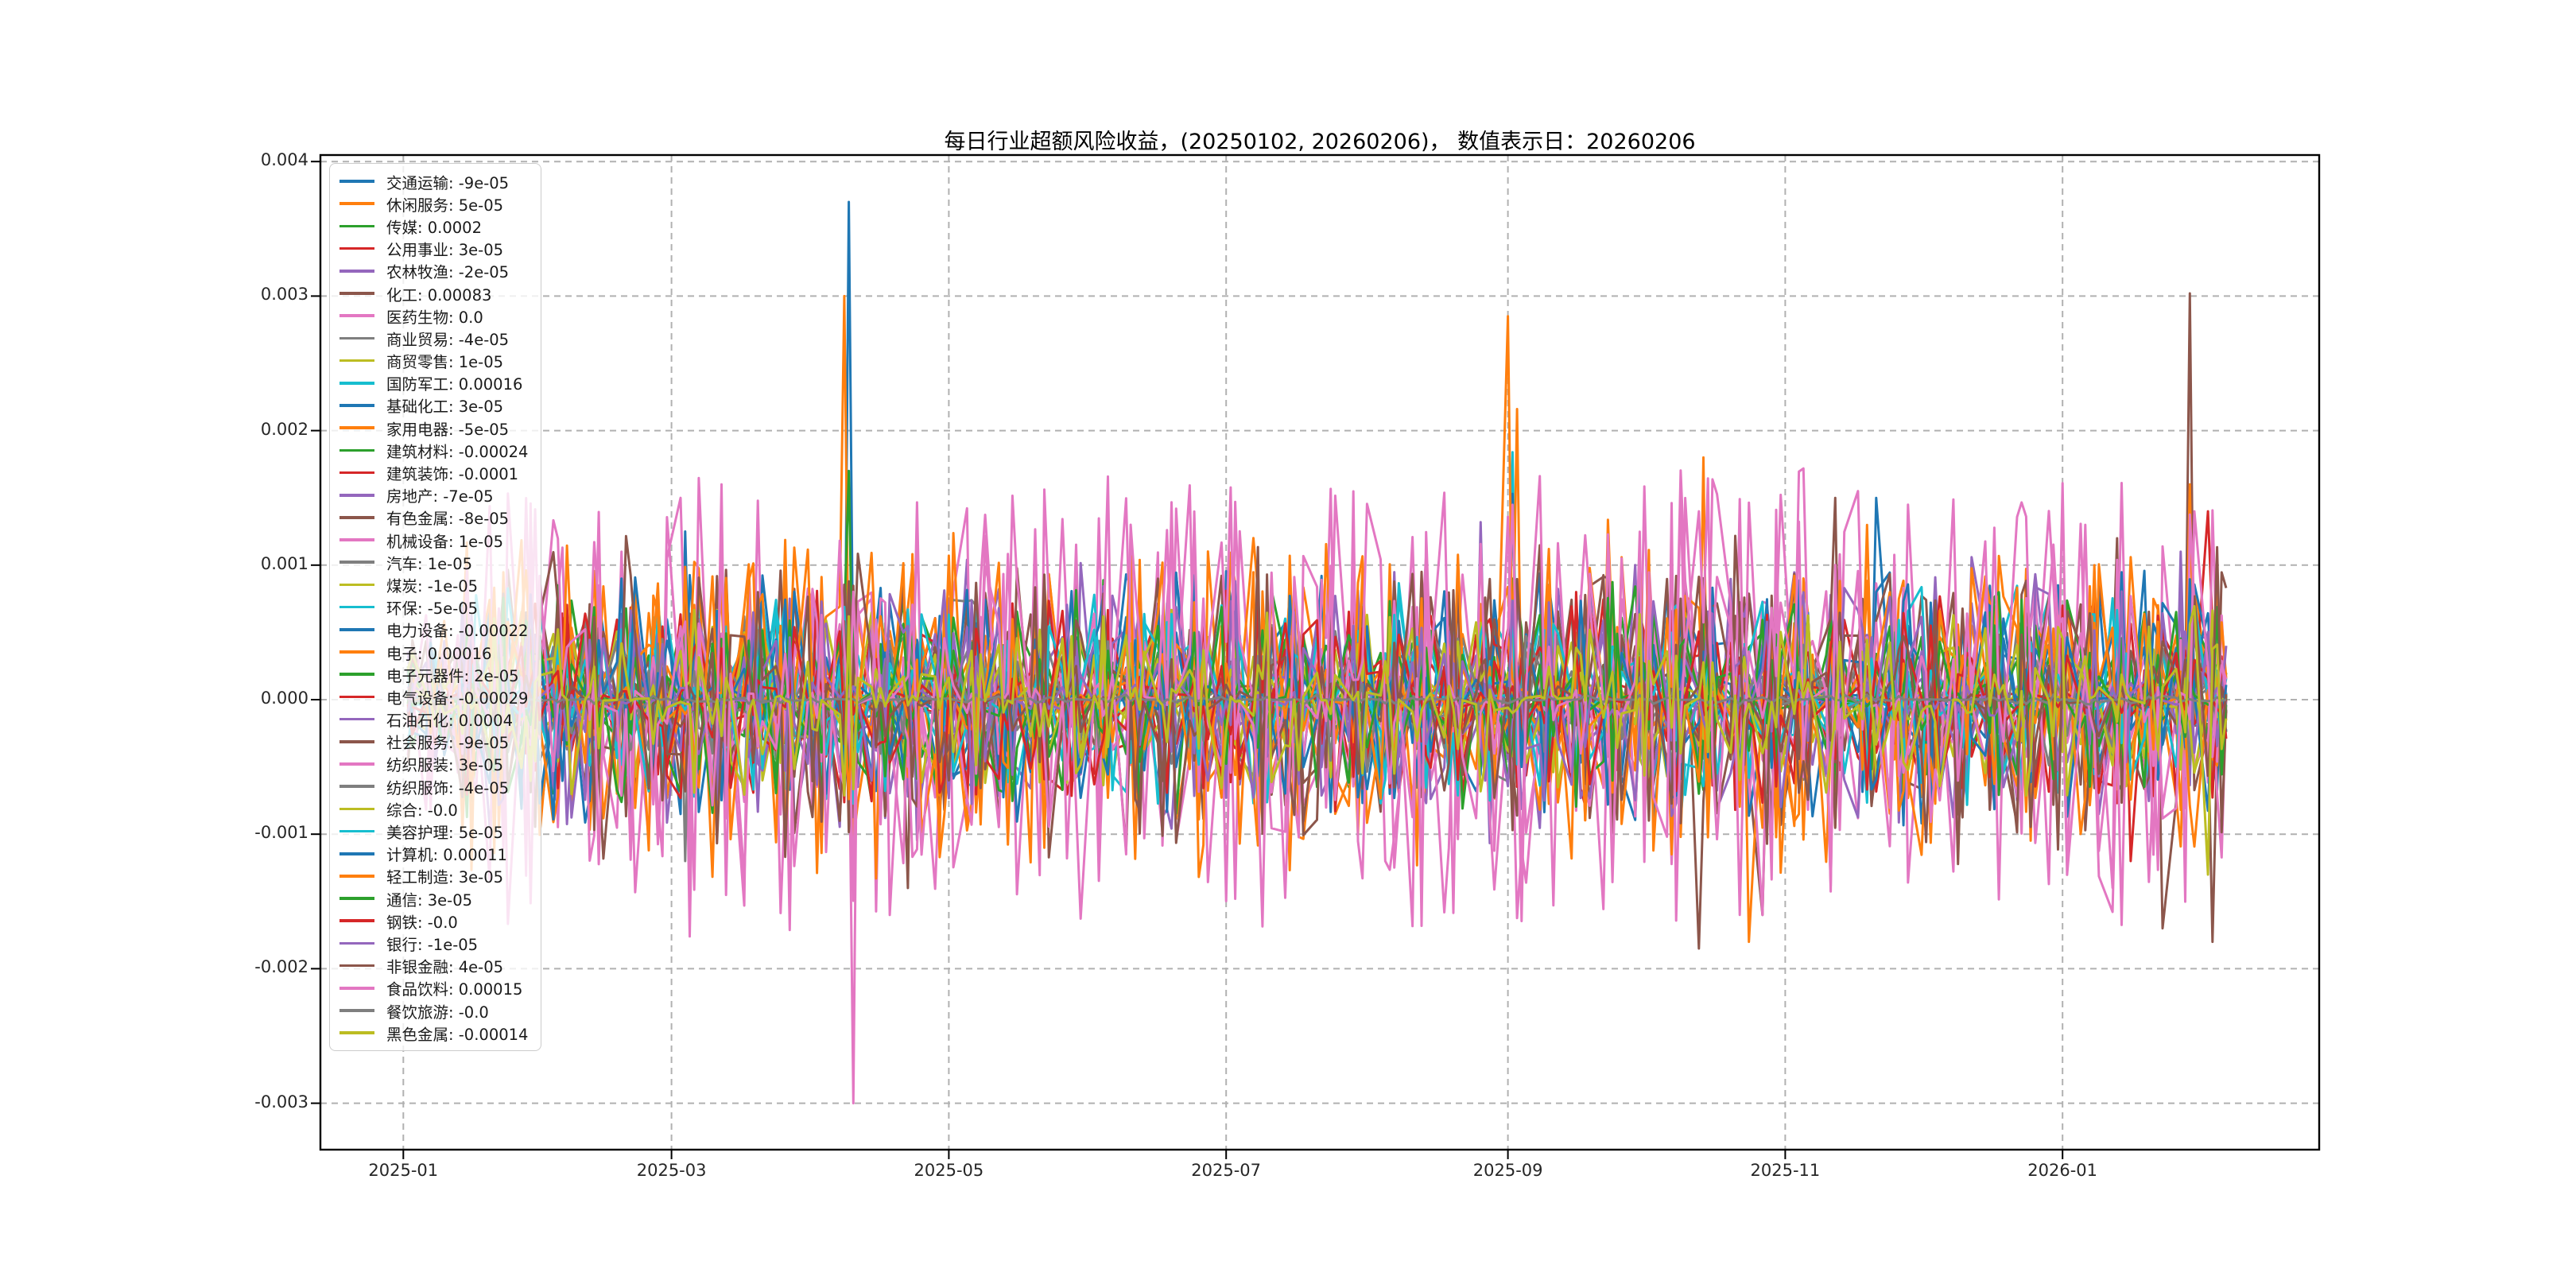  I want to click on legend-label: 纺织服饰: -4e-05, so click(448, 788).